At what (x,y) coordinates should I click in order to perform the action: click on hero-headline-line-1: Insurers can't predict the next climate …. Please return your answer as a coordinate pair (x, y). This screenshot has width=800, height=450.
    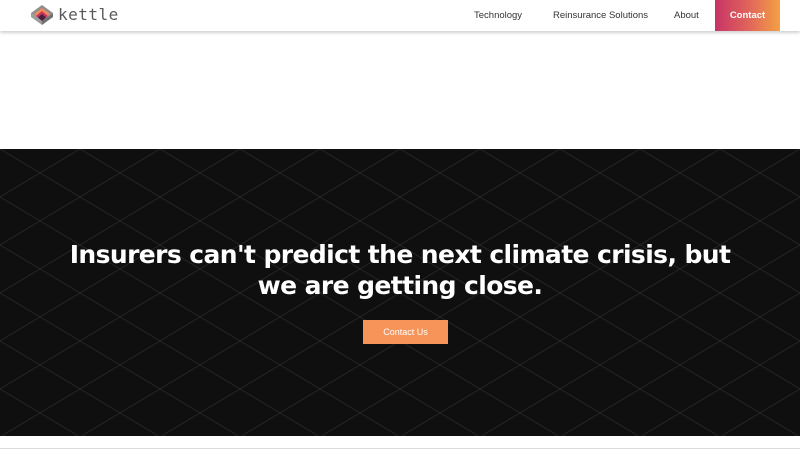
    Looking at the image, I should click on (400, 254).